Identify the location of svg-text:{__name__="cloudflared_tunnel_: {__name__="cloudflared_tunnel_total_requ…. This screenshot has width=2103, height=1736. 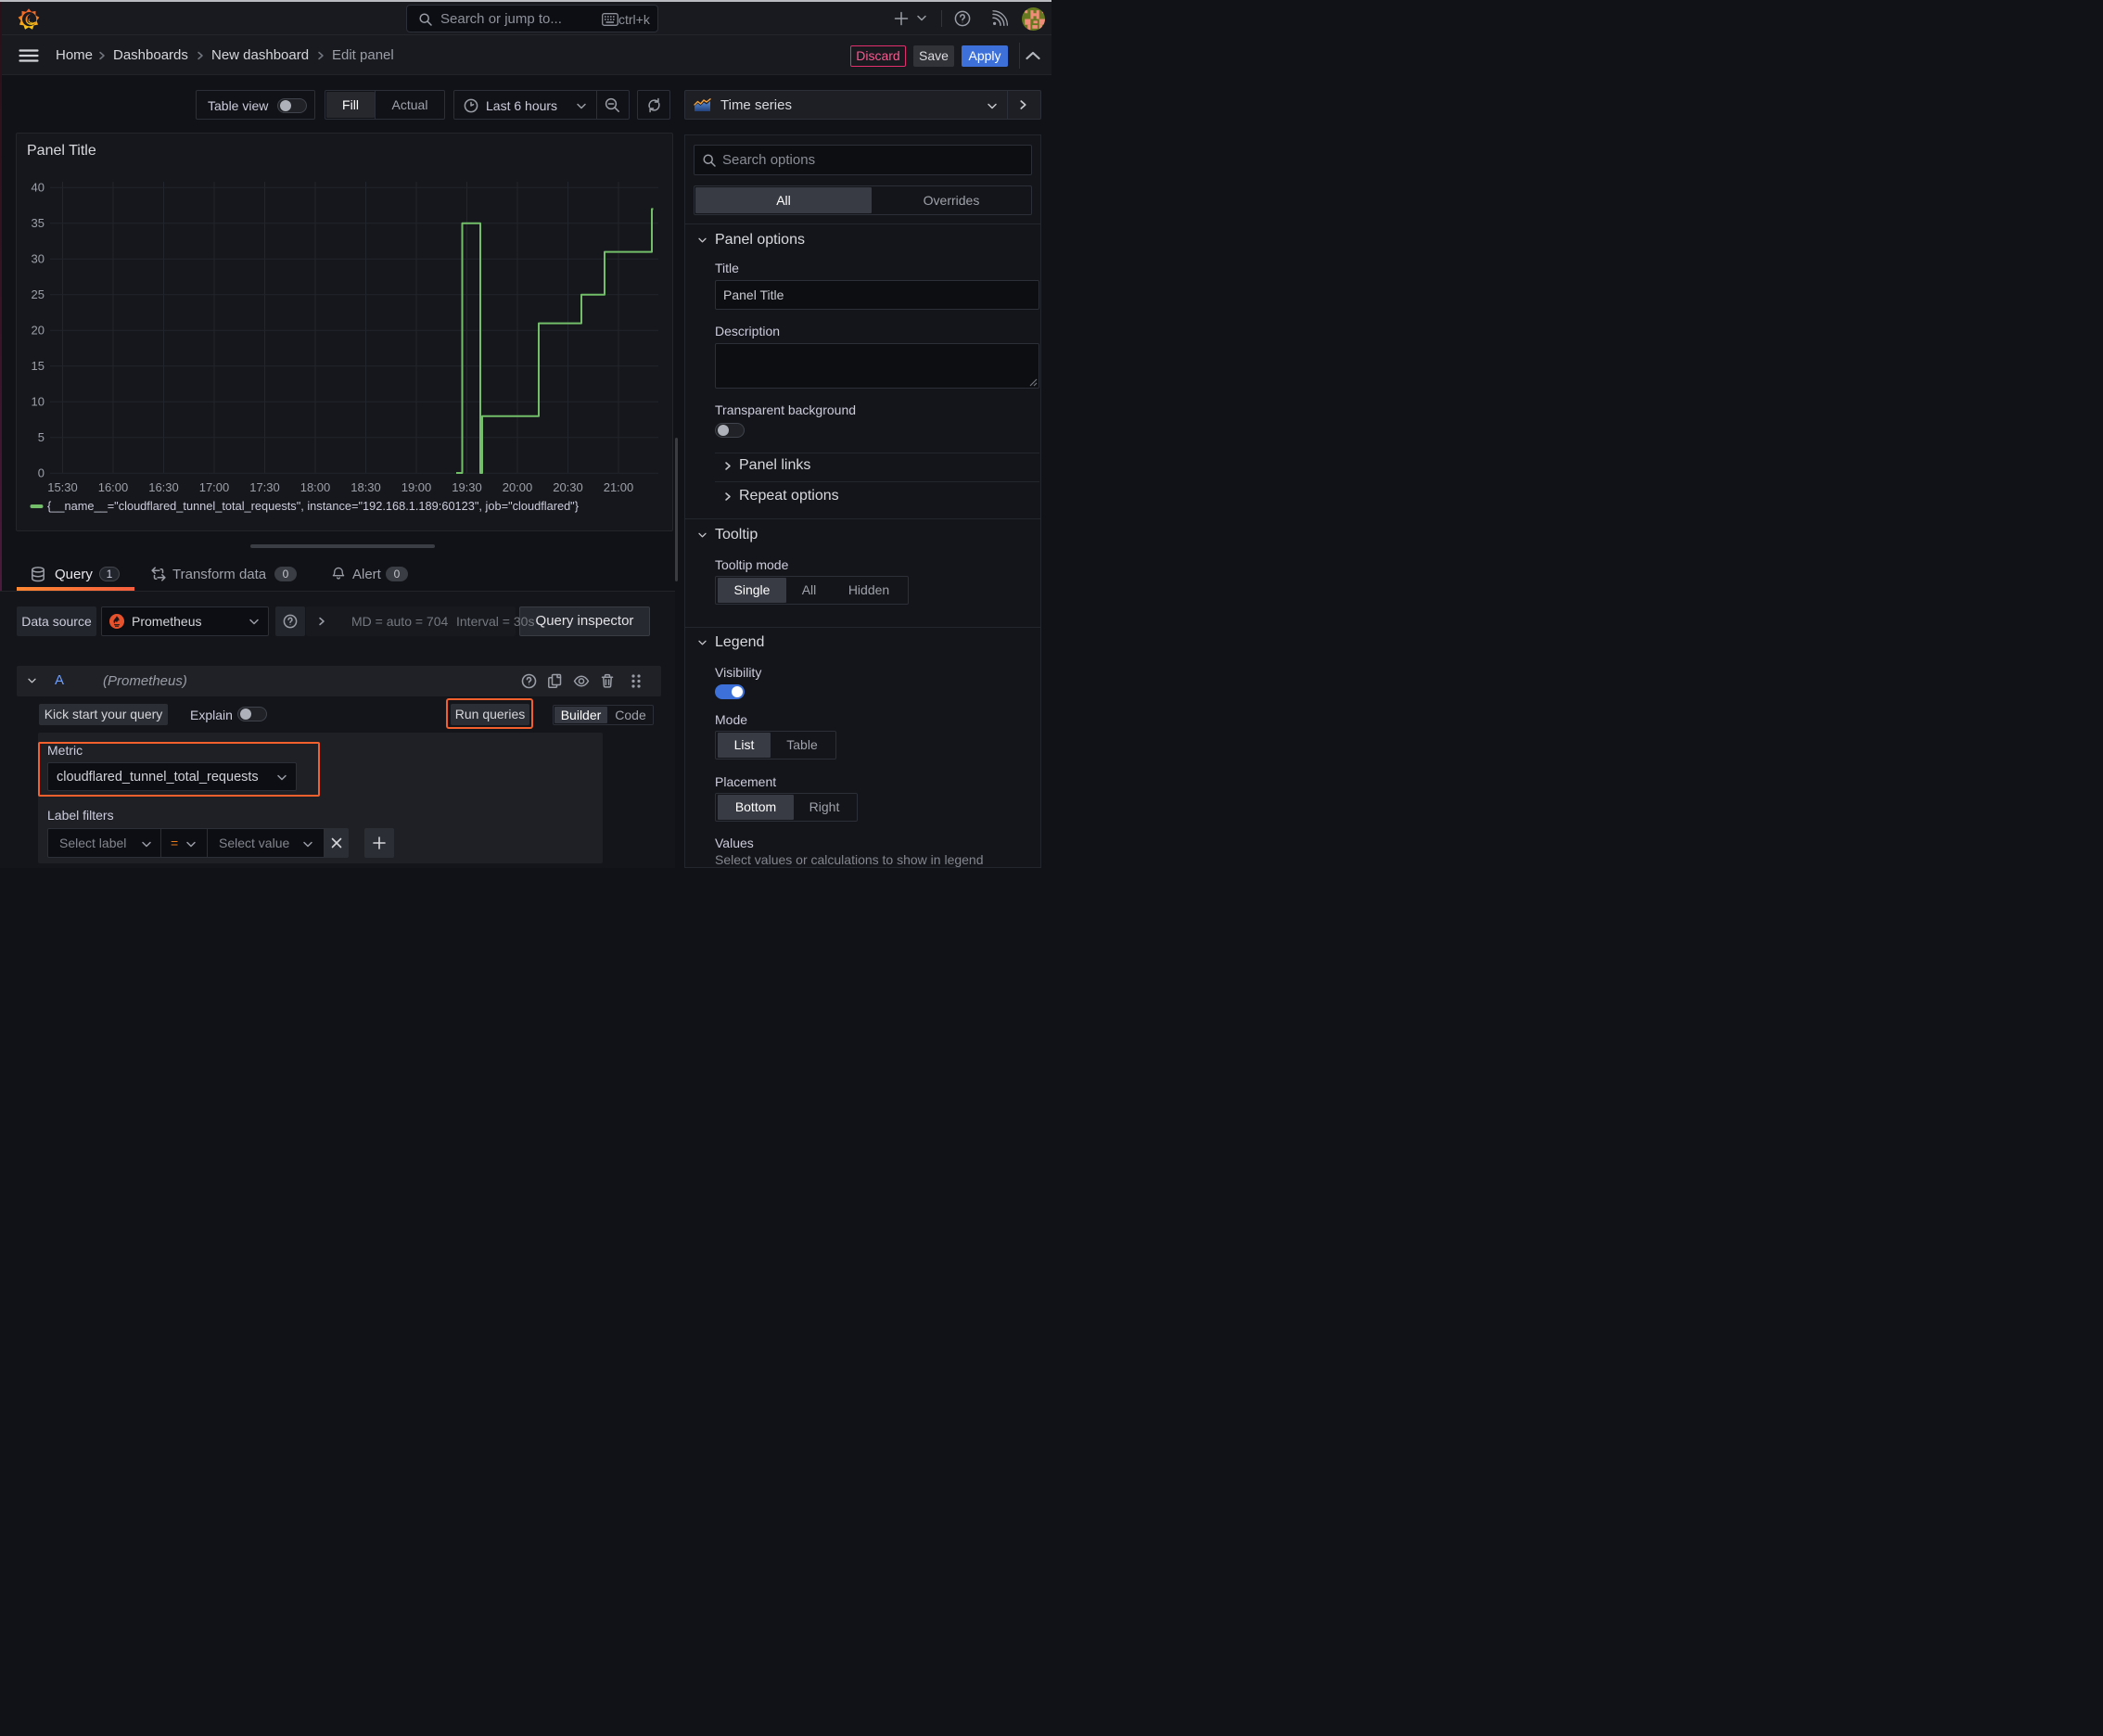
(313, 506).